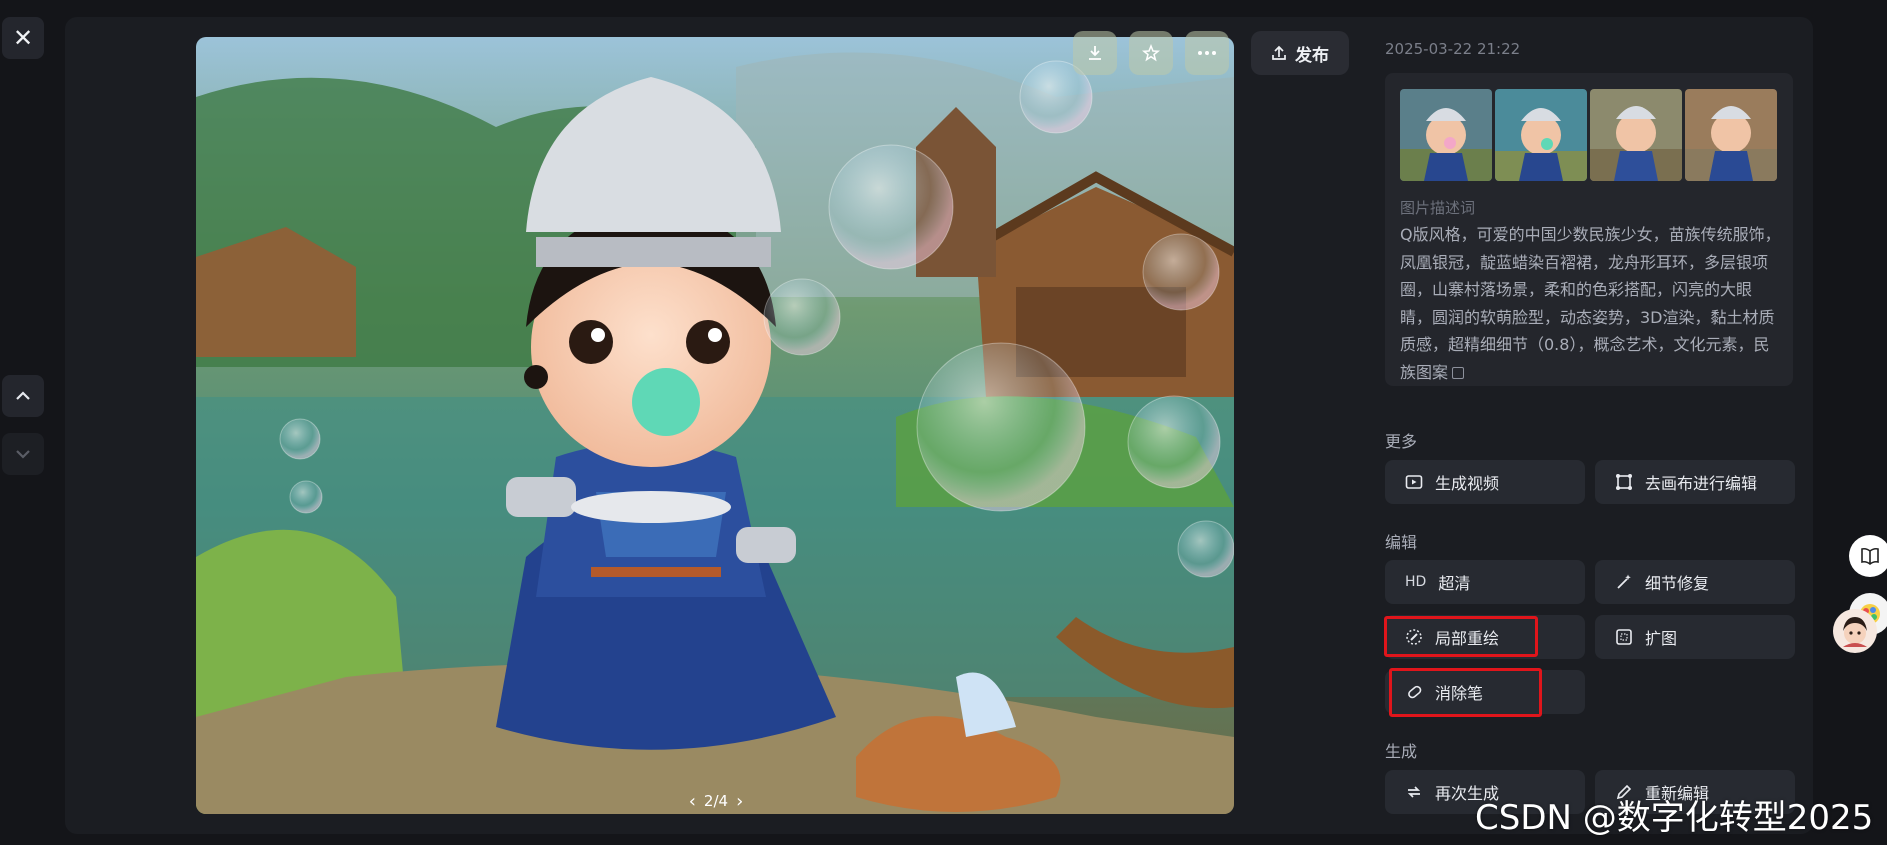 The height and width of the screenshot is (845, 1887). I want to click on timestamp: 2025-03-22 21:22, so click(1453, 49).